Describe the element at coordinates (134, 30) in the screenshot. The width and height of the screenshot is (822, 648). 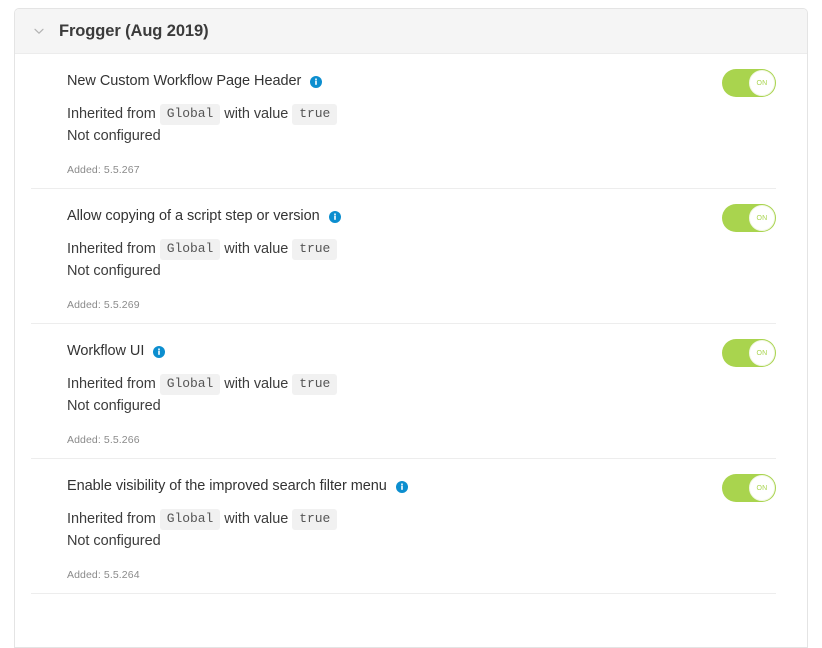
I see `panel-title: Frogger (Aug 2019)` at that location.